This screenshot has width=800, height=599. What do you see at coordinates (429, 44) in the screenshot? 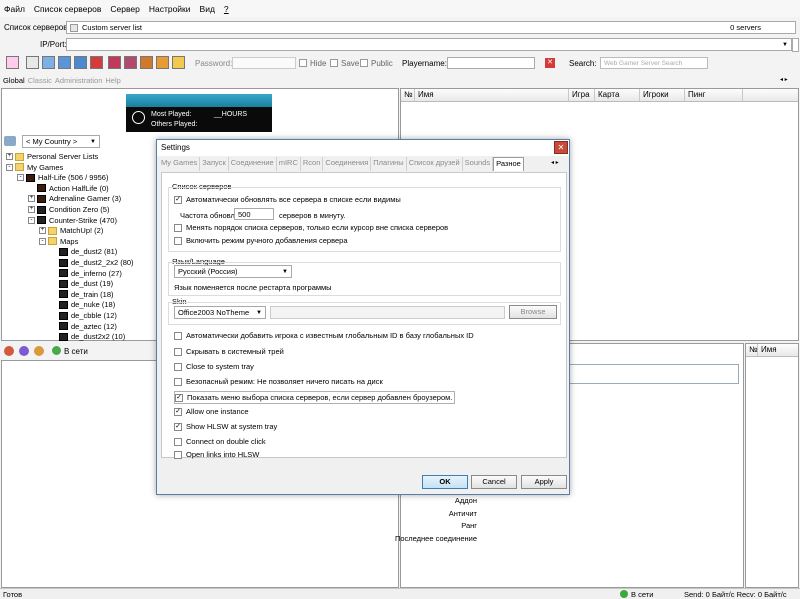
I see `ipport-combo: ▼` at bounding box center [429, 44].